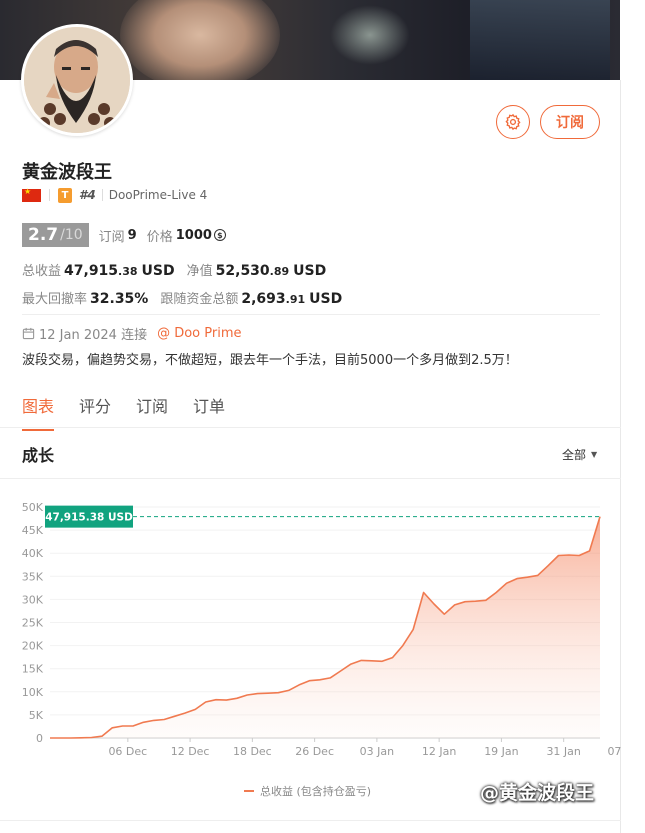 Image resolution: width=645 pixels, height=833 pixels. Describe the element at coordinates (174, 269) in the screenshot. I see `profit-row: 总收益 47,915.38 USD 净值 52,530.89 USD` at that location.